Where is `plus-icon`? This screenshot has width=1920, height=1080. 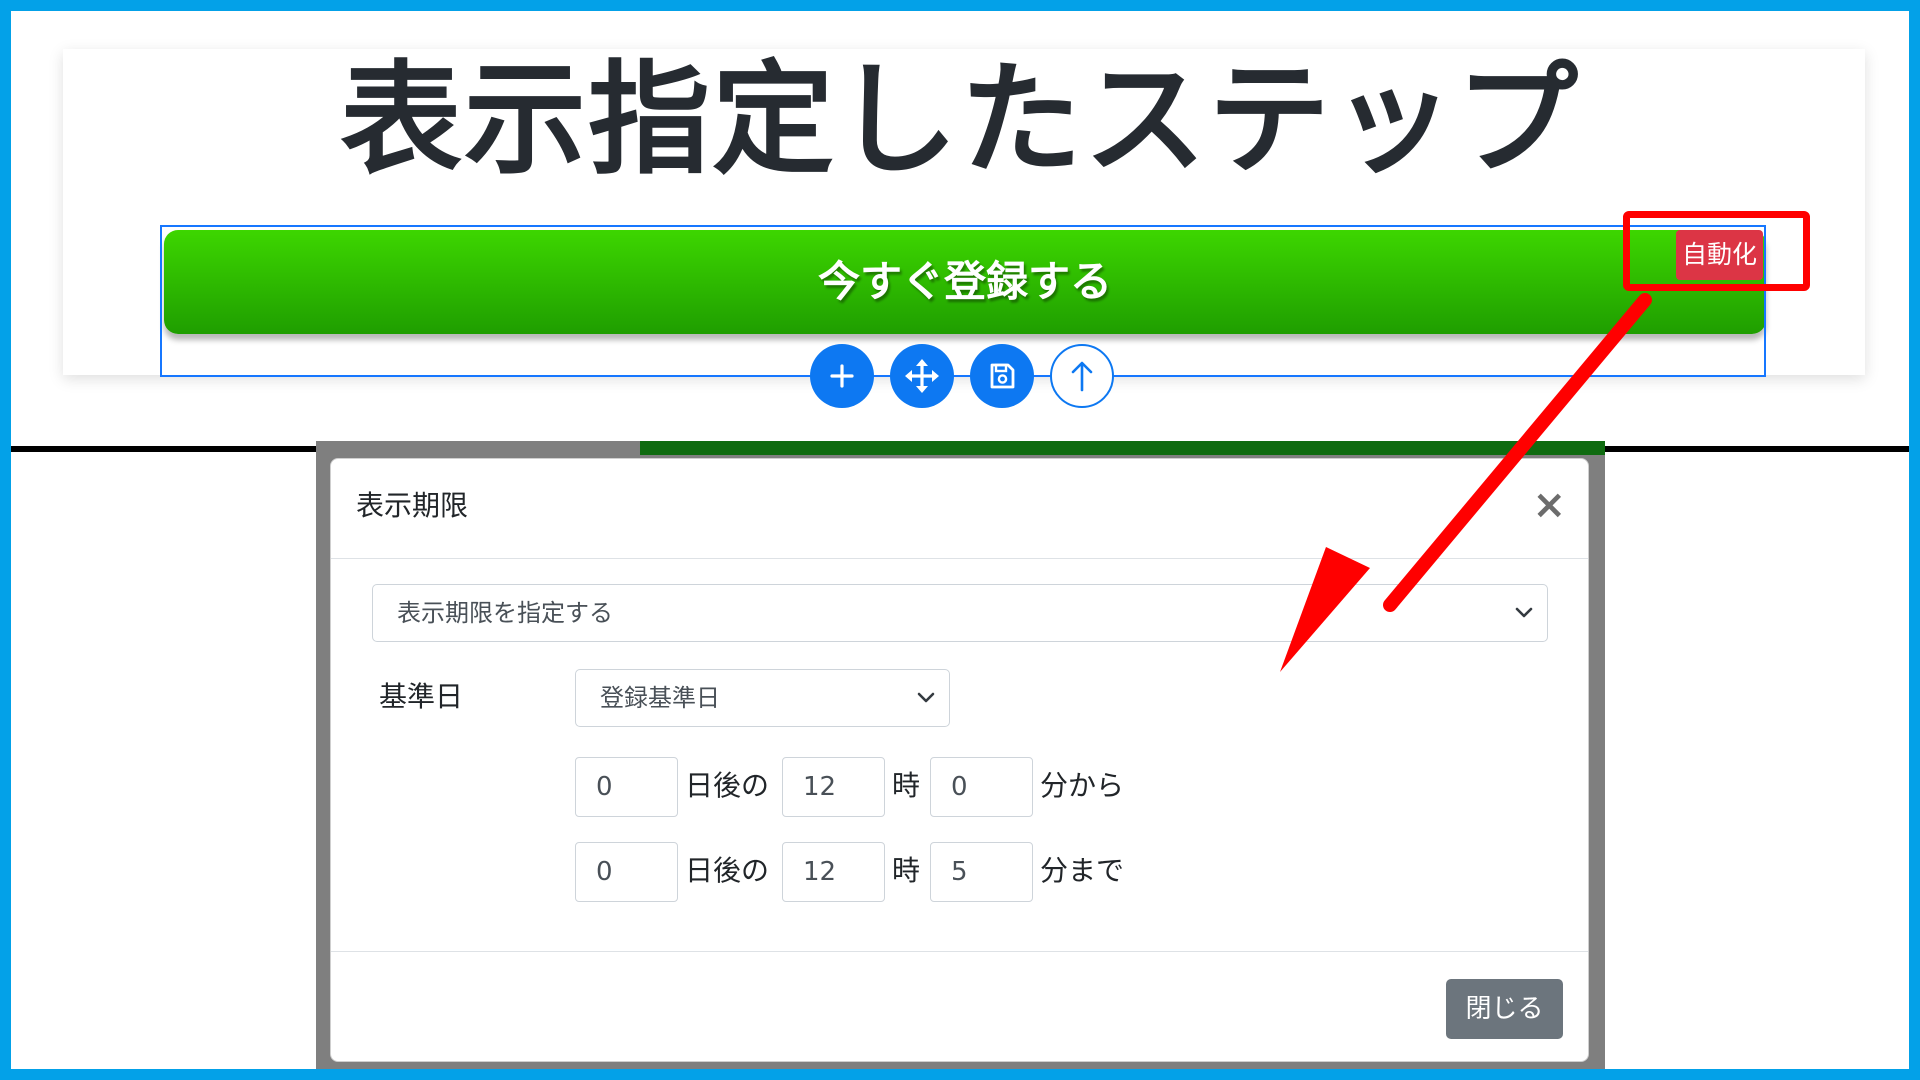 plus-icon is located at coordinates (842, 376).